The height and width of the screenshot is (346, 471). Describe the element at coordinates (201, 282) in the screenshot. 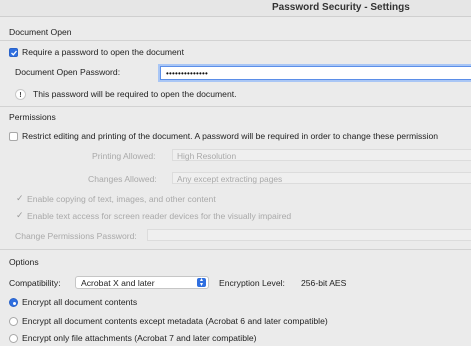

I see `chevron-up-down-icon: ▴ ▾` at that location.